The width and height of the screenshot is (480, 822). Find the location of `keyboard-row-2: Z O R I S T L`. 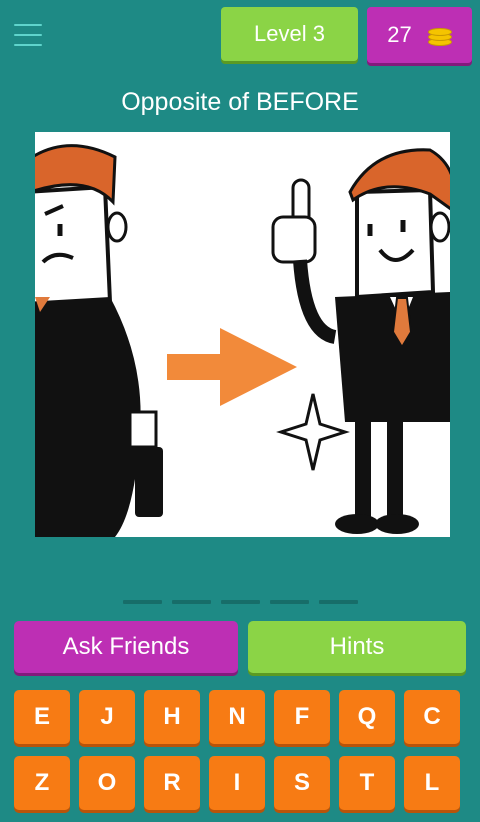

keyboard-row-2: Z O R I S T L is located at coordinates (240, 783).